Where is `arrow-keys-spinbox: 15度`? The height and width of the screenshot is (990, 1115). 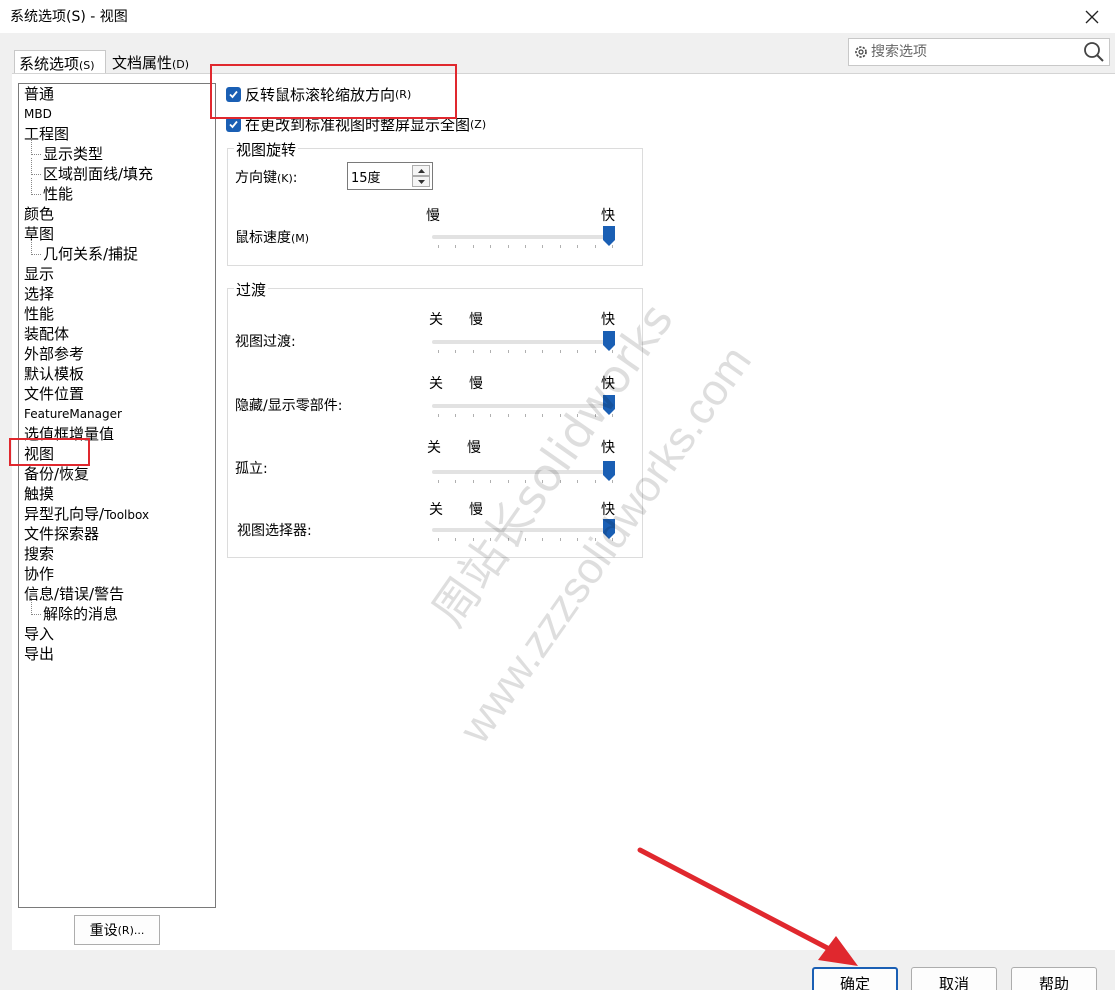 arrow-keys-spinbox: 15度 is located at coordinates (390, 176).